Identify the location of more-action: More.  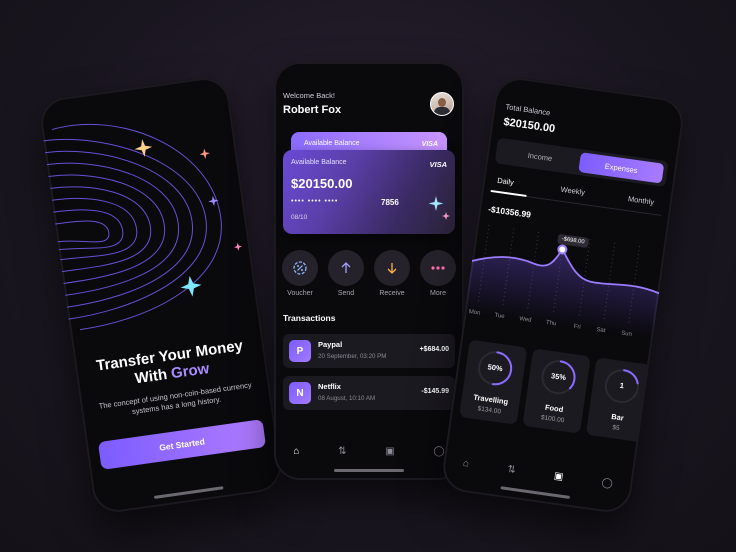
(438, 273).